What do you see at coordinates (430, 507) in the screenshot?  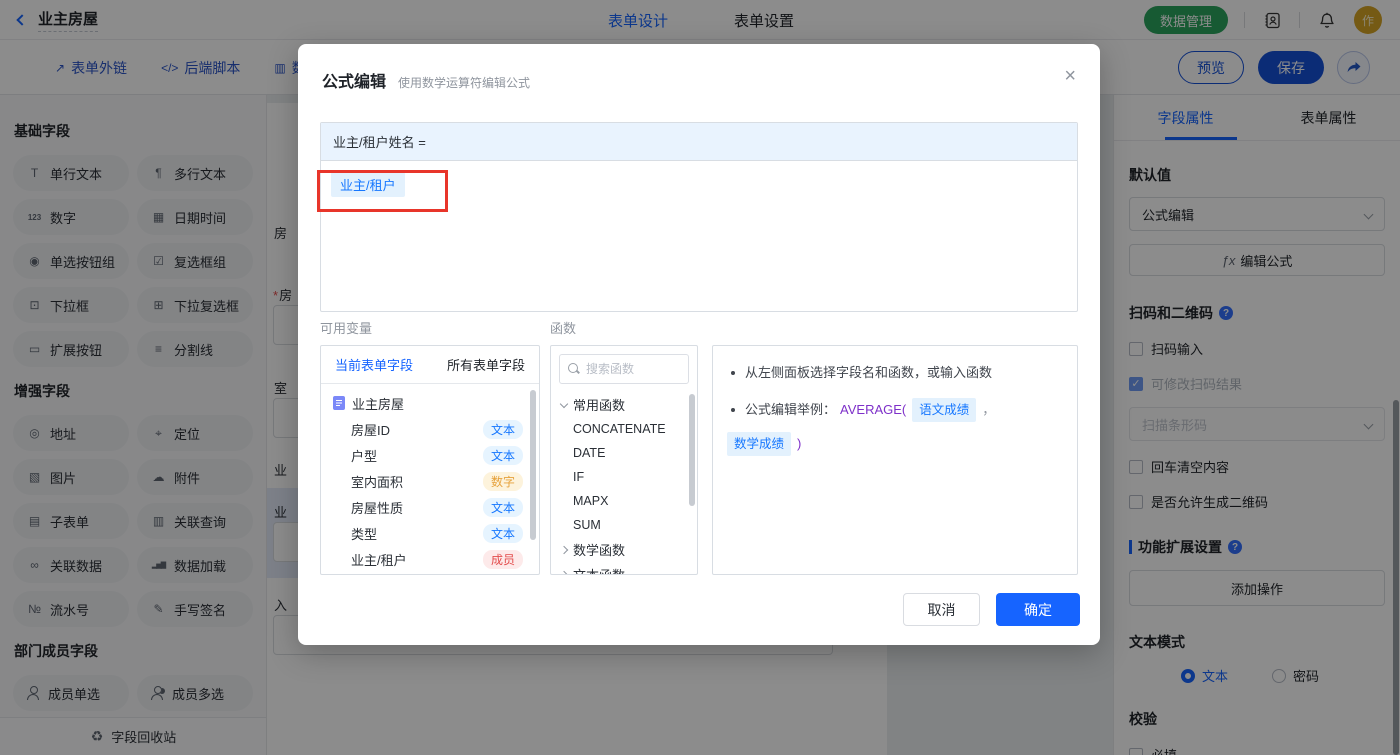 I see `variable-row: 房屋性质 文本` at bounding box center [430, 507].